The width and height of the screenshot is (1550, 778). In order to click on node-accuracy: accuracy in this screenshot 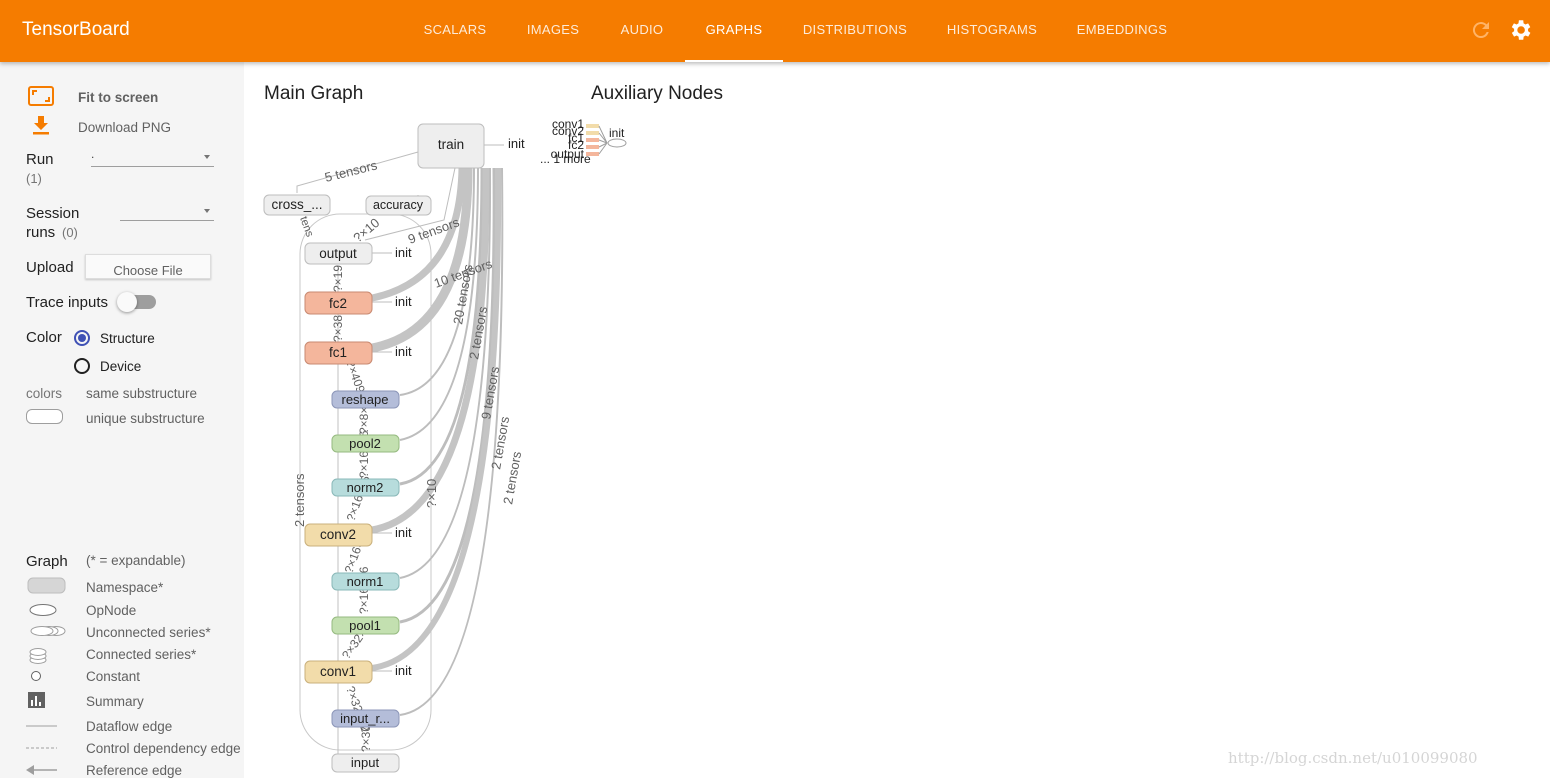, I will do `click(398, 205)`.